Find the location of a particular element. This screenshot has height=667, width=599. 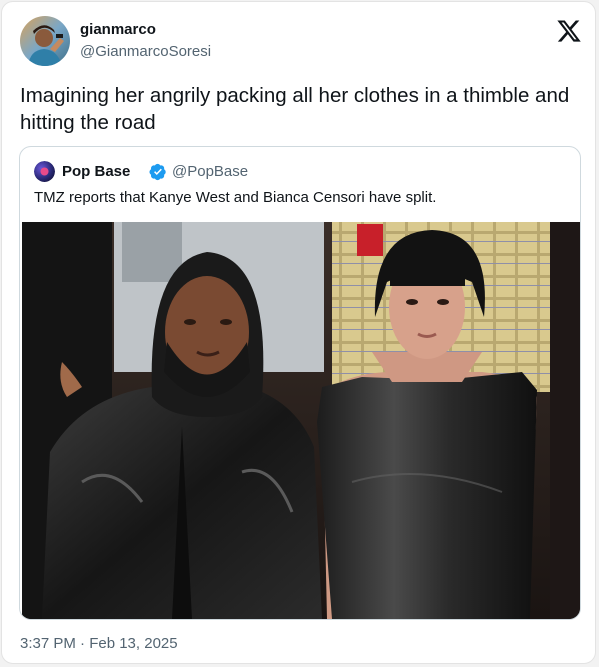

quoted-handle: @PopBase is located at coordinates (210, 171).